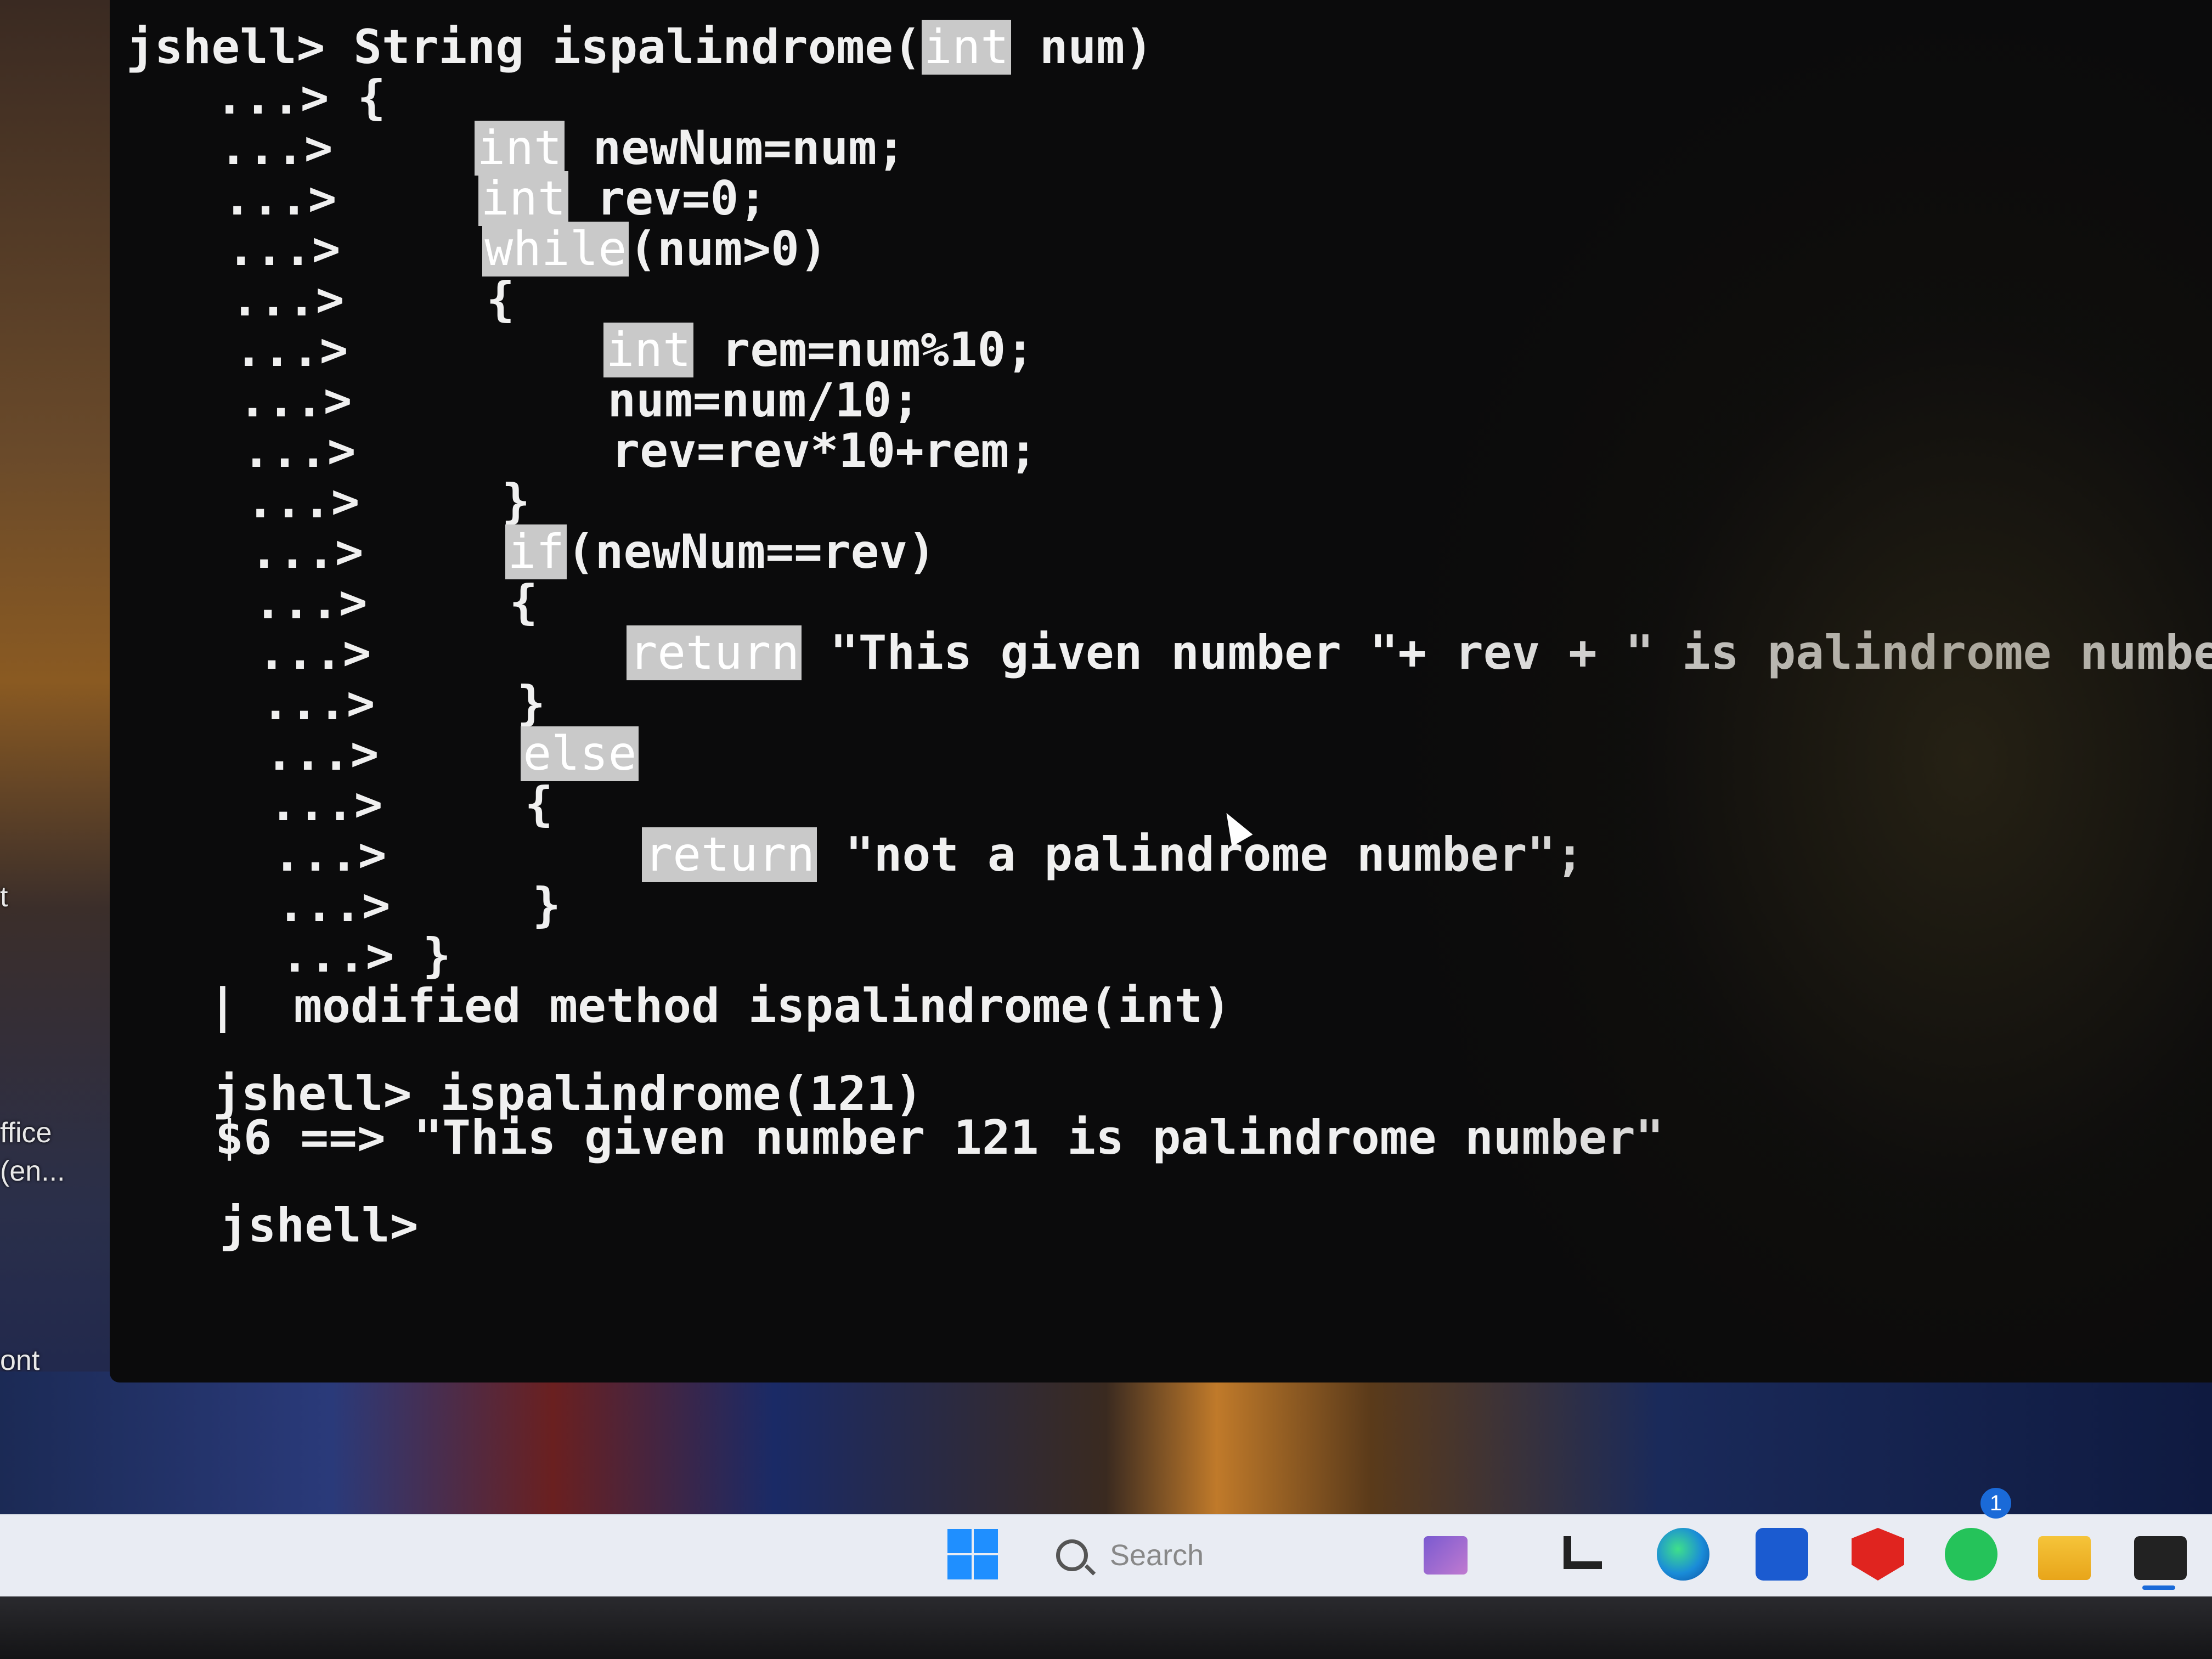 This screenshot has height=1659, width=2212. I want to click on search-icon, so click(1072, 1555).